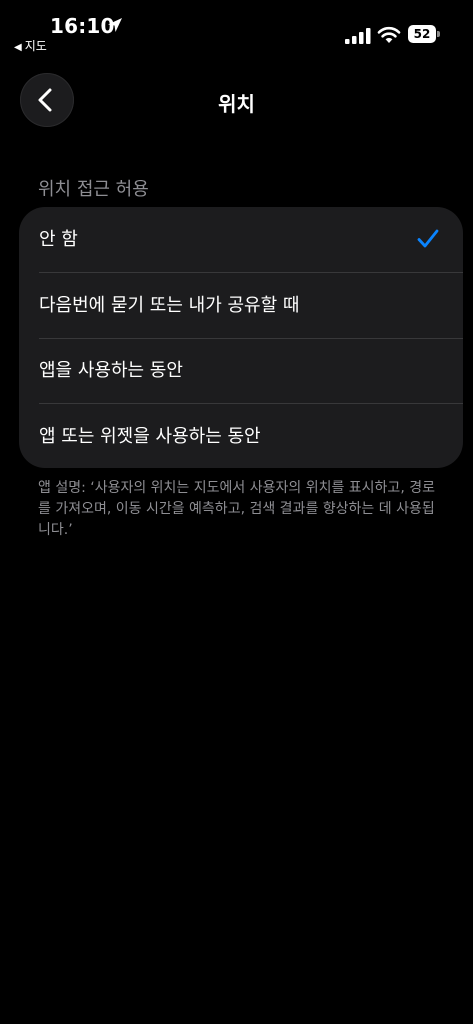 The image size is (473, 1024). I want to click on checkmark-icon, so click(428, 238).